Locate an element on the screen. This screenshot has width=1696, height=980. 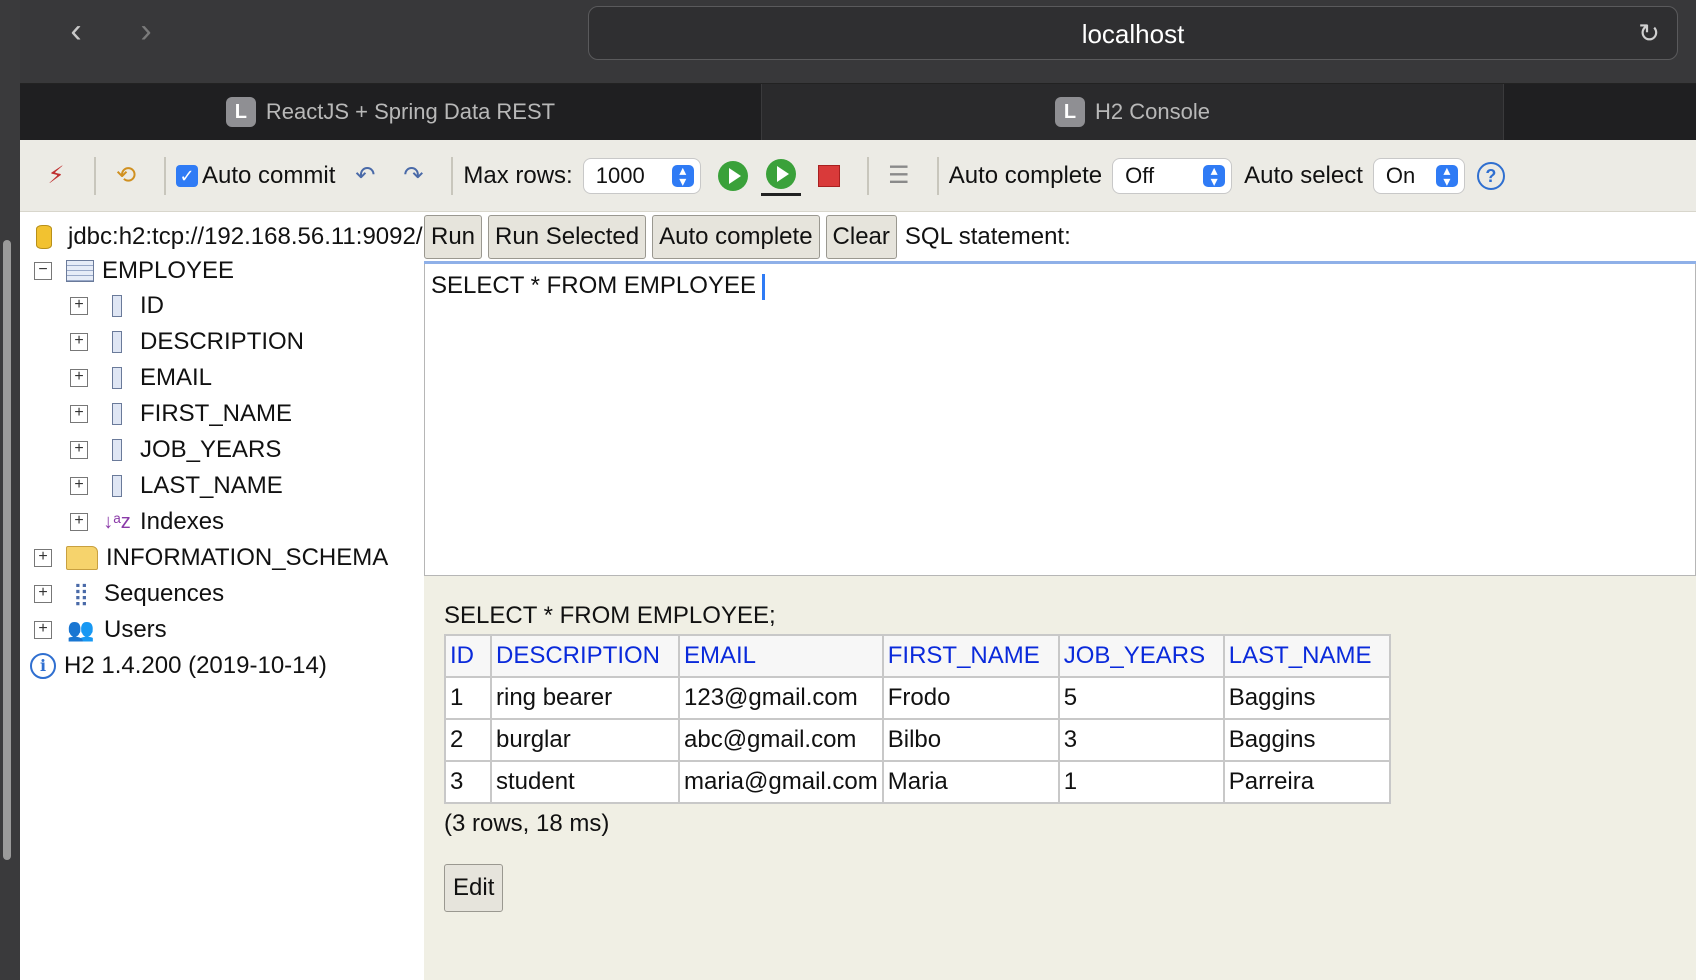
auto-select-select: On ▴ ▾ is located at coordinates (1418, 175).